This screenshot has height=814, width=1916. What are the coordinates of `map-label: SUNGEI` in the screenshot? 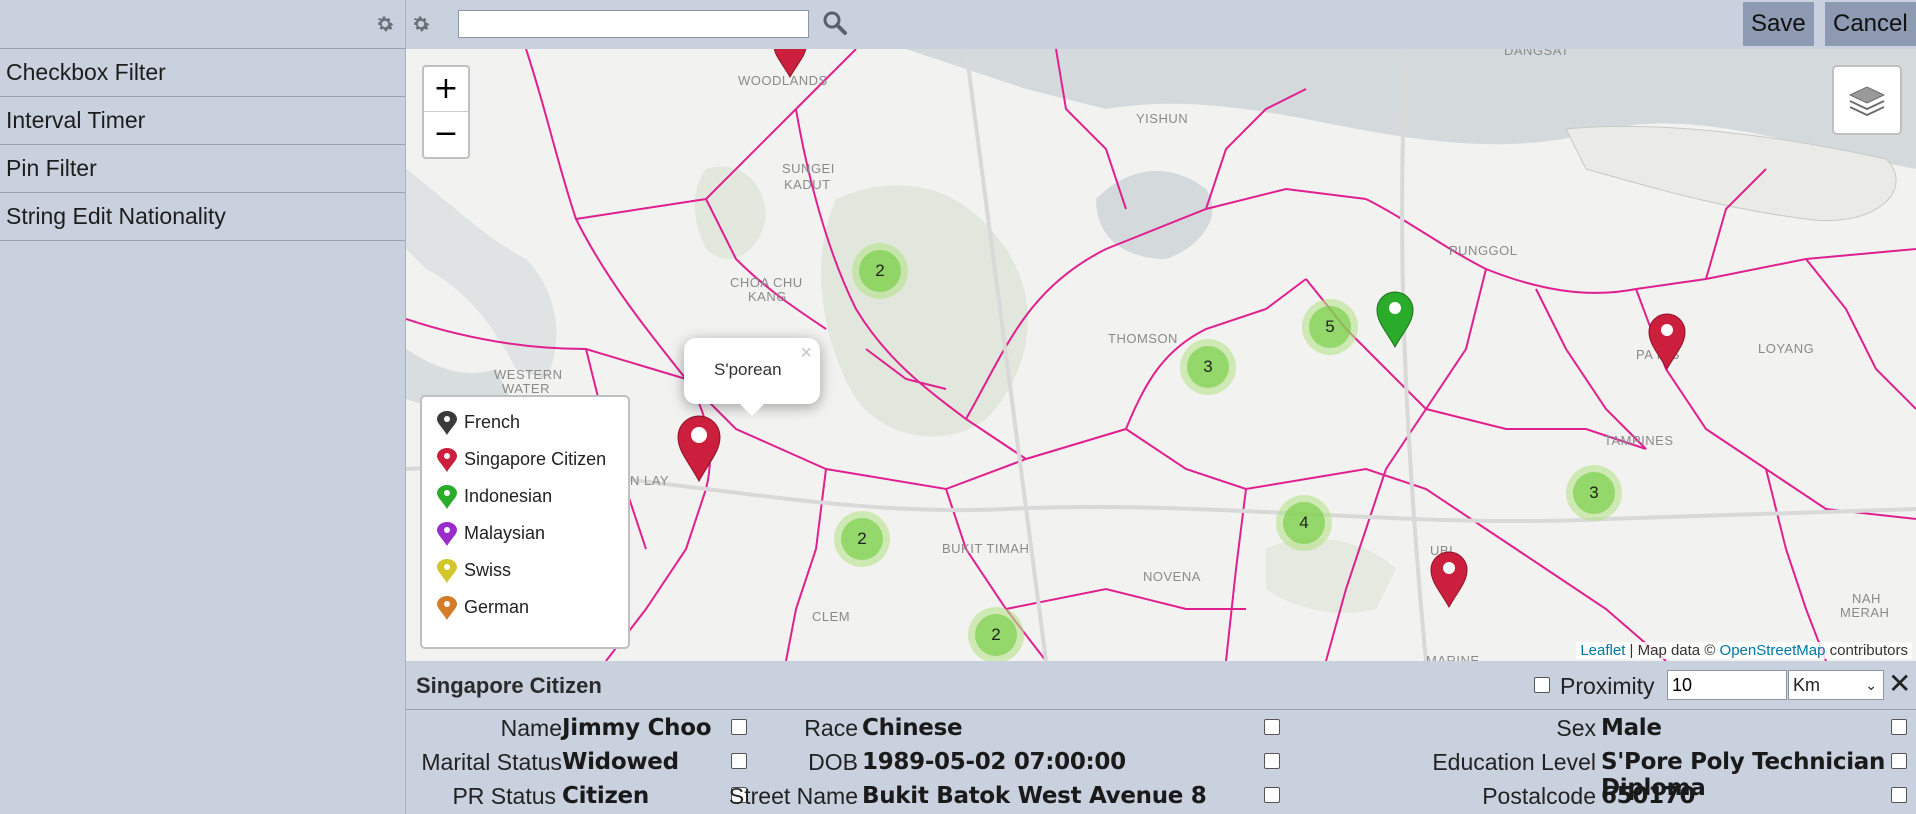 It's located at (808, 168).